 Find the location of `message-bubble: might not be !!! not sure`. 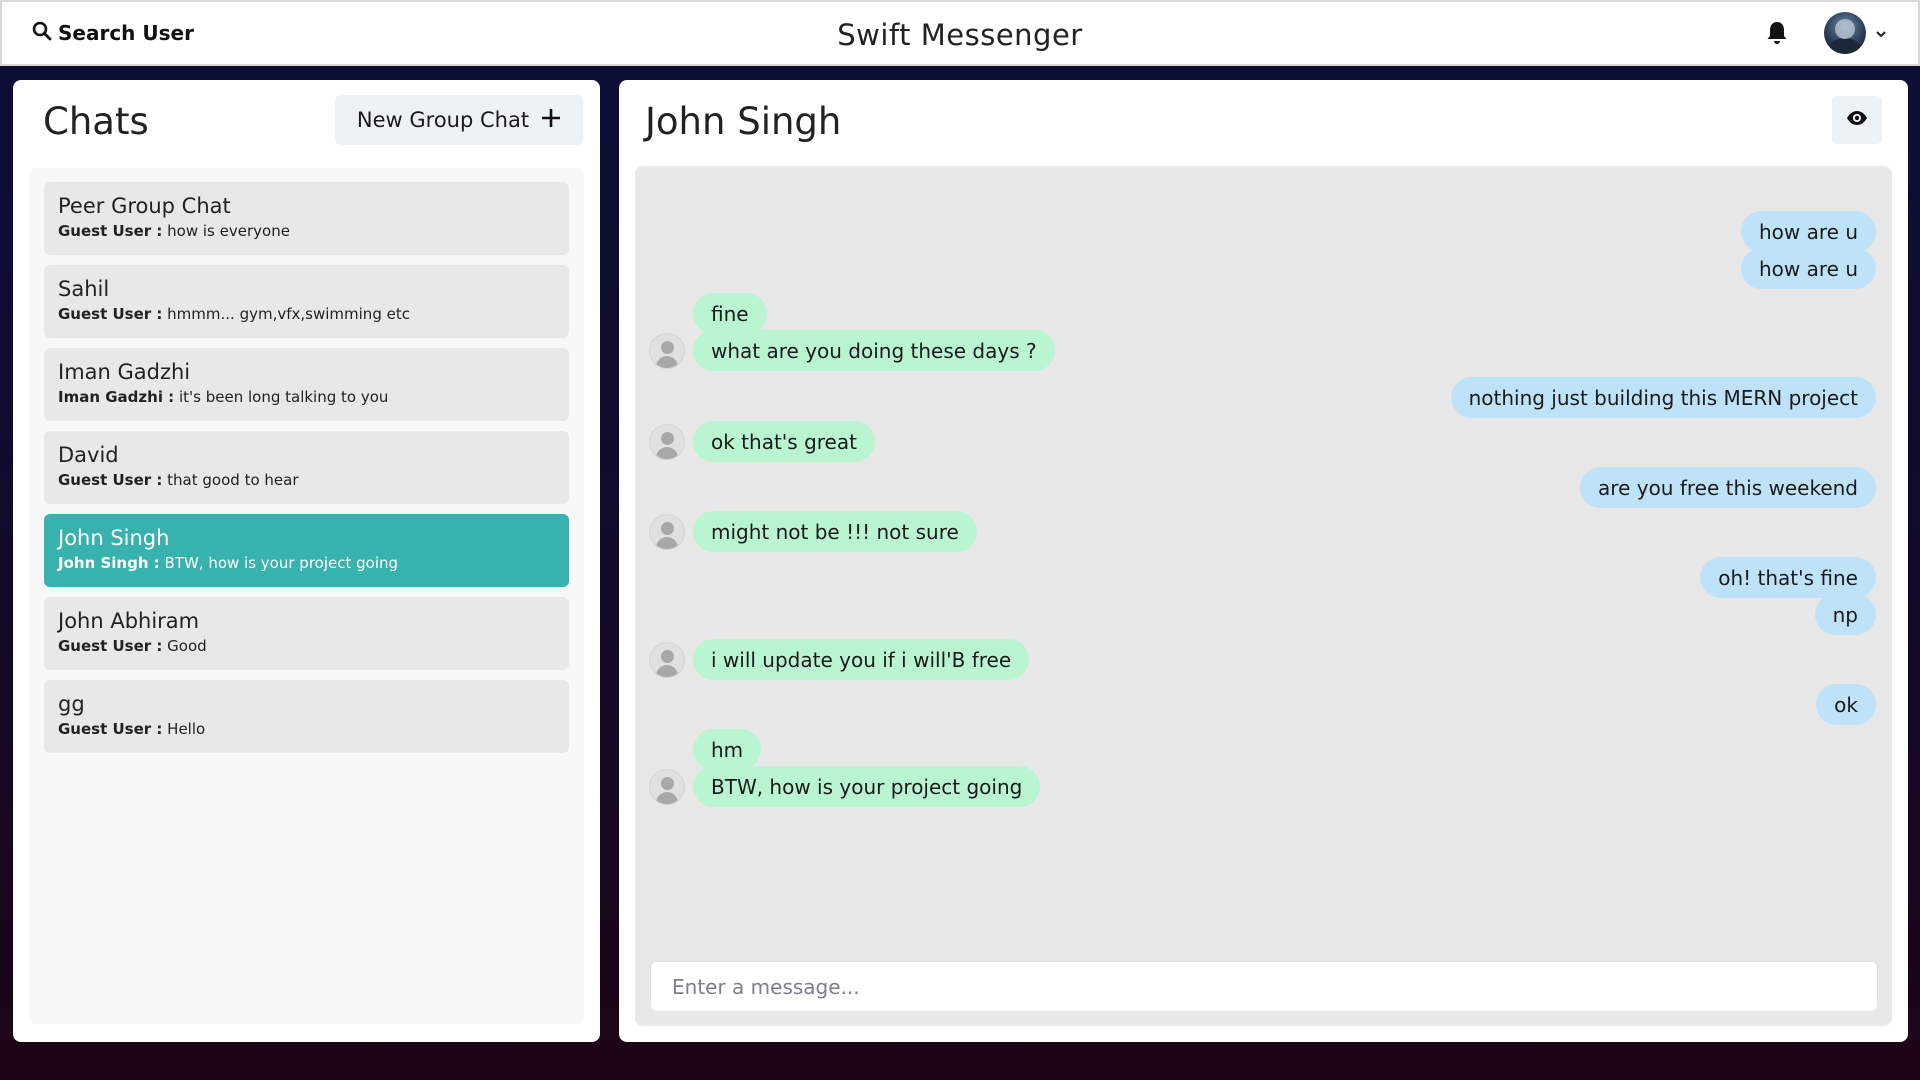

message-bubble: might not be !!! not sure is located at coordinates (835, 531).